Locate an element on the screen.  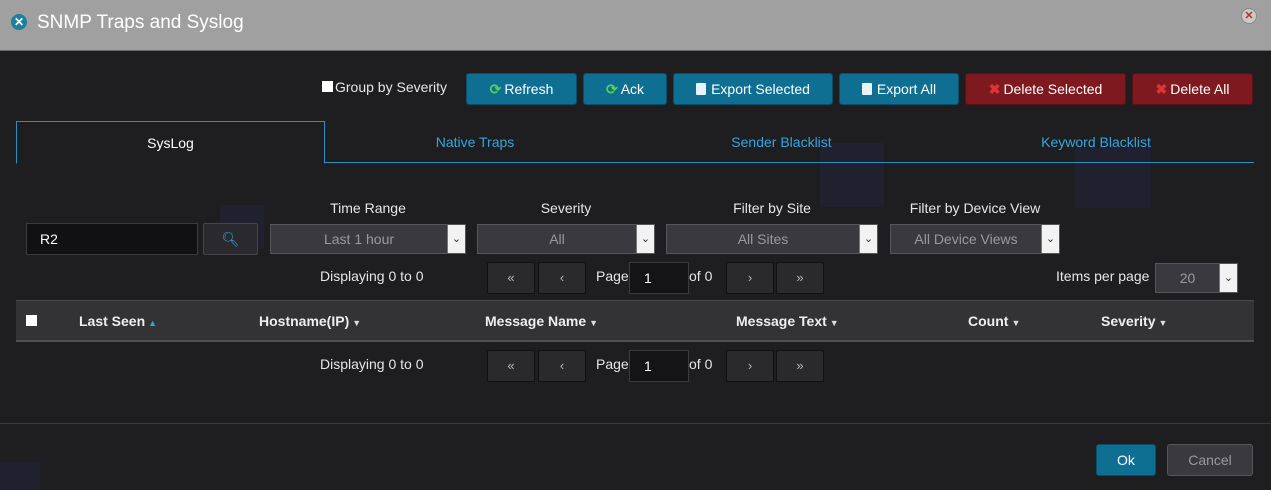
column-severity: Severity ▼ is located at coordinates (1134, 321).